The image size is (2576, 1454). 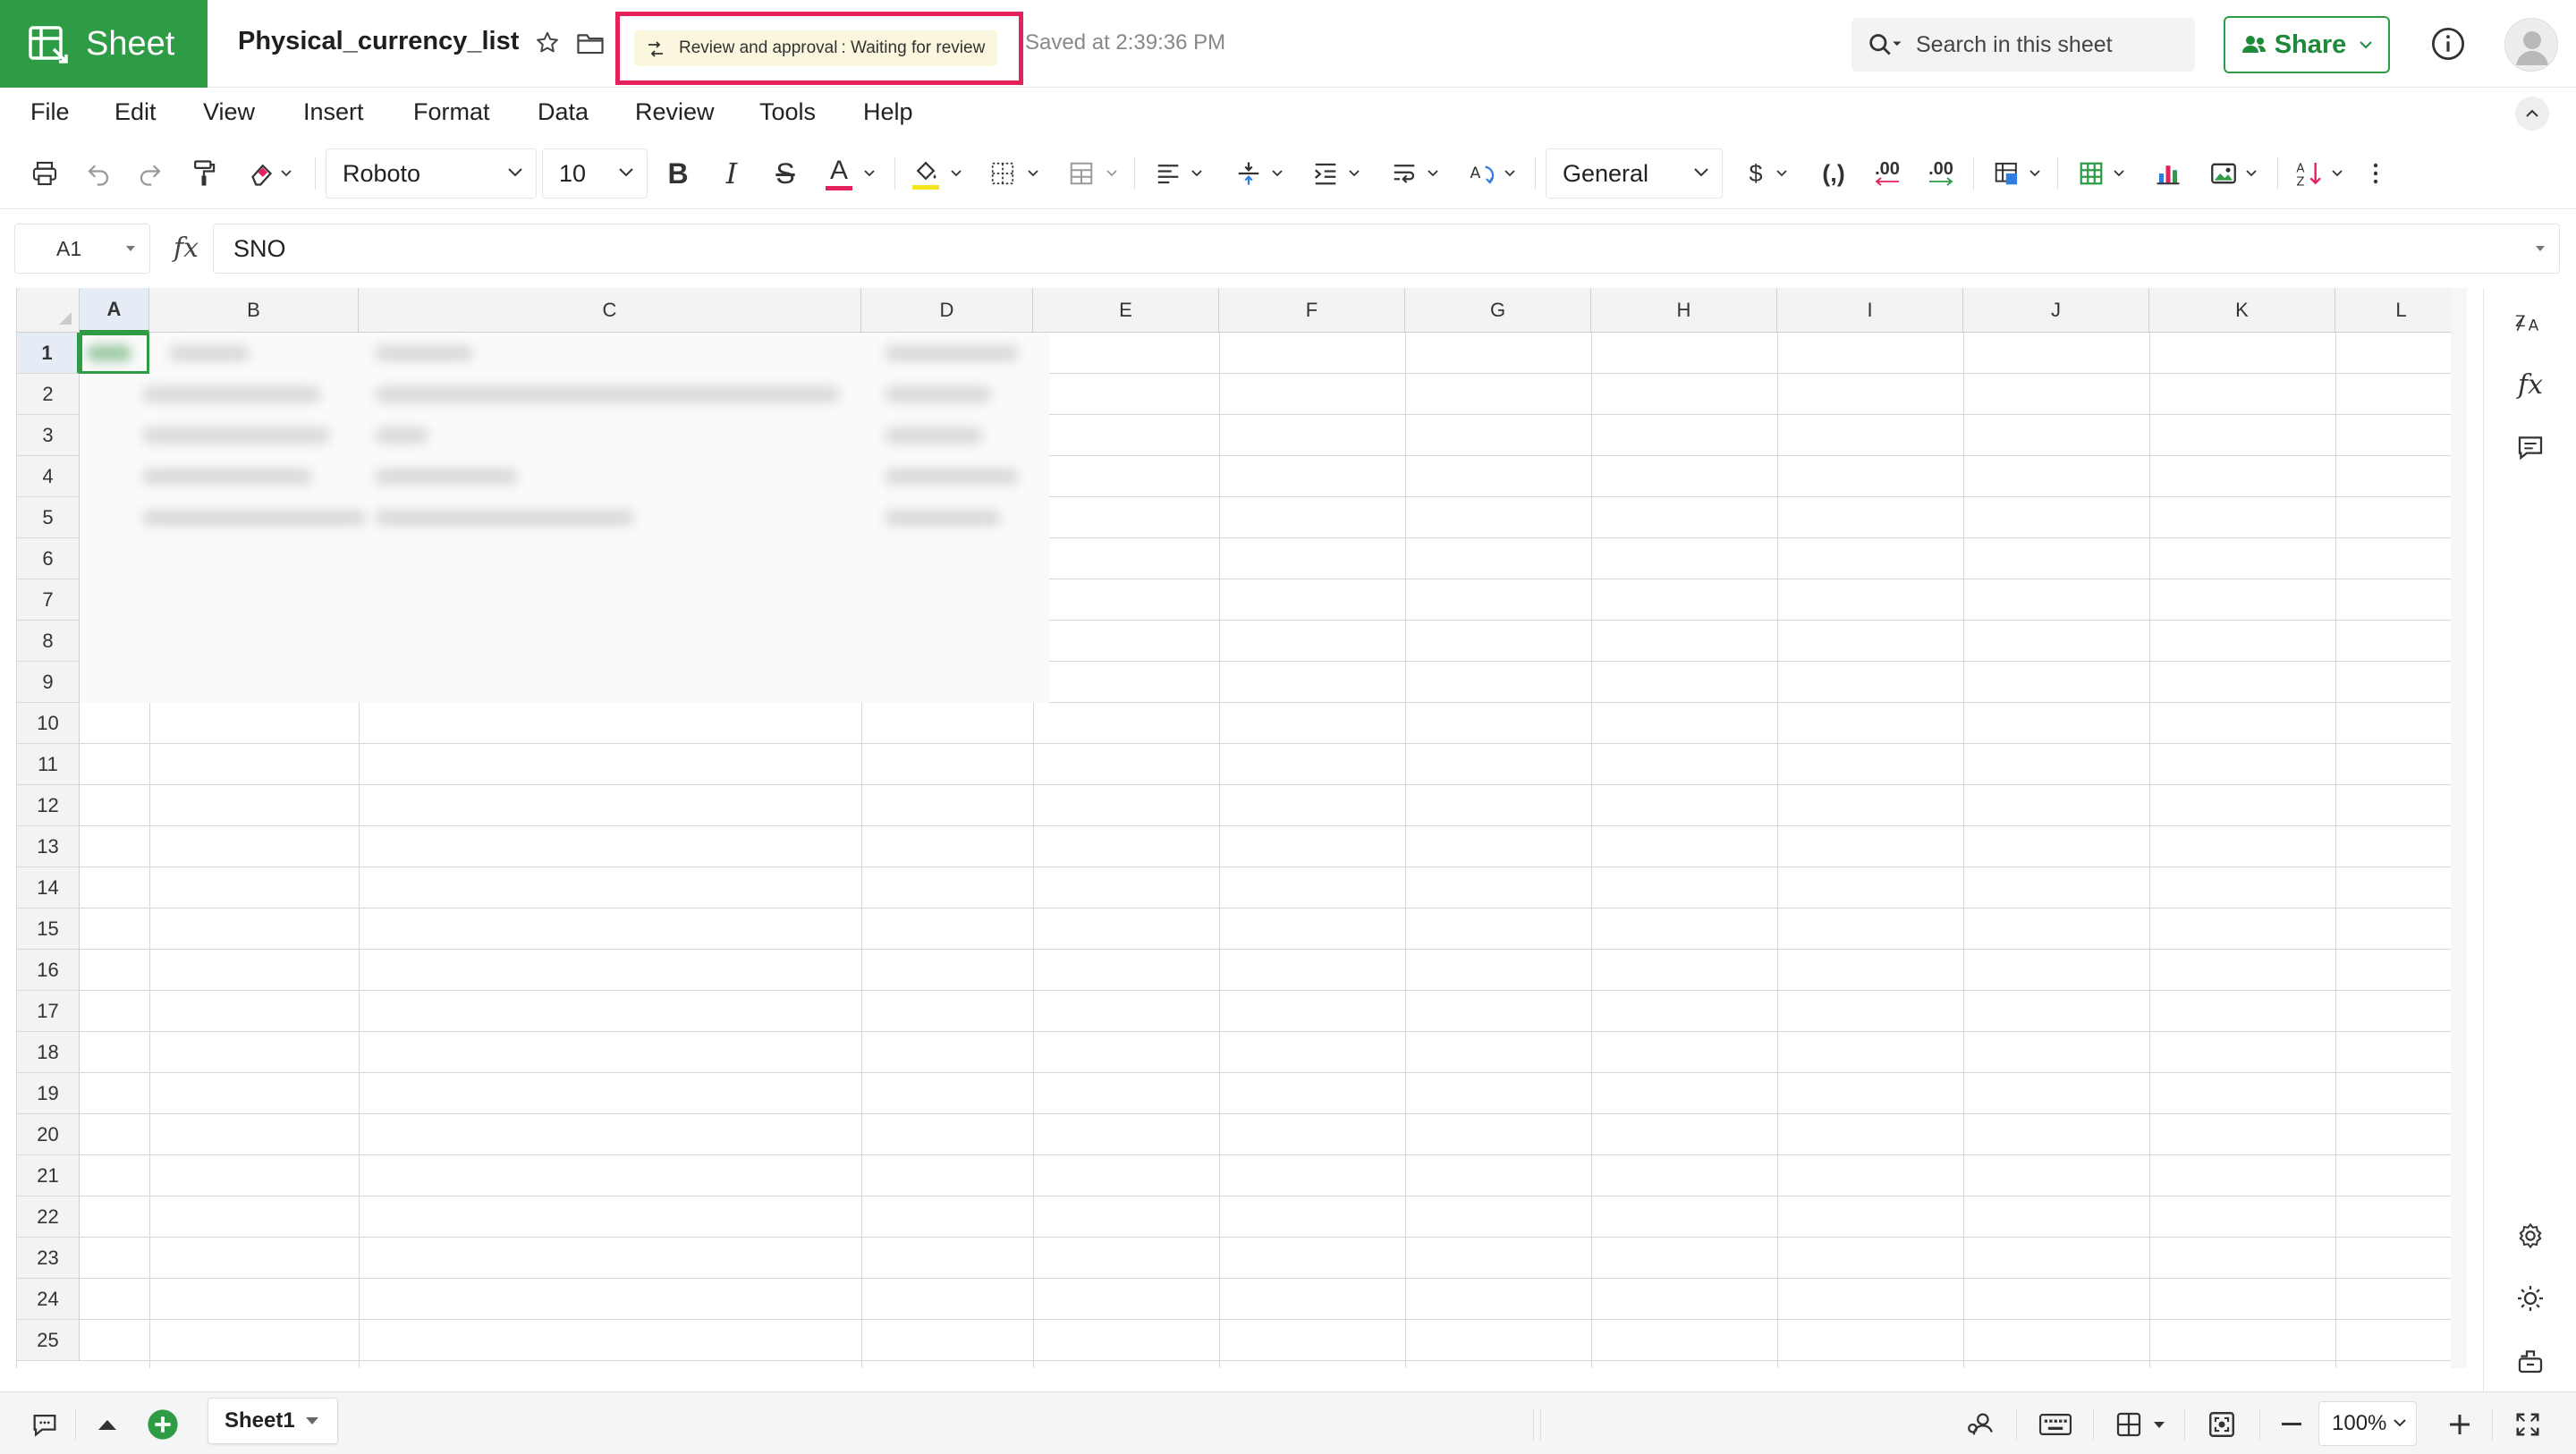 What do you see at coordinates (378, 41) in the screenshot?
I see `document-title: Physical_currency_list` at bounding box center [378, 41].